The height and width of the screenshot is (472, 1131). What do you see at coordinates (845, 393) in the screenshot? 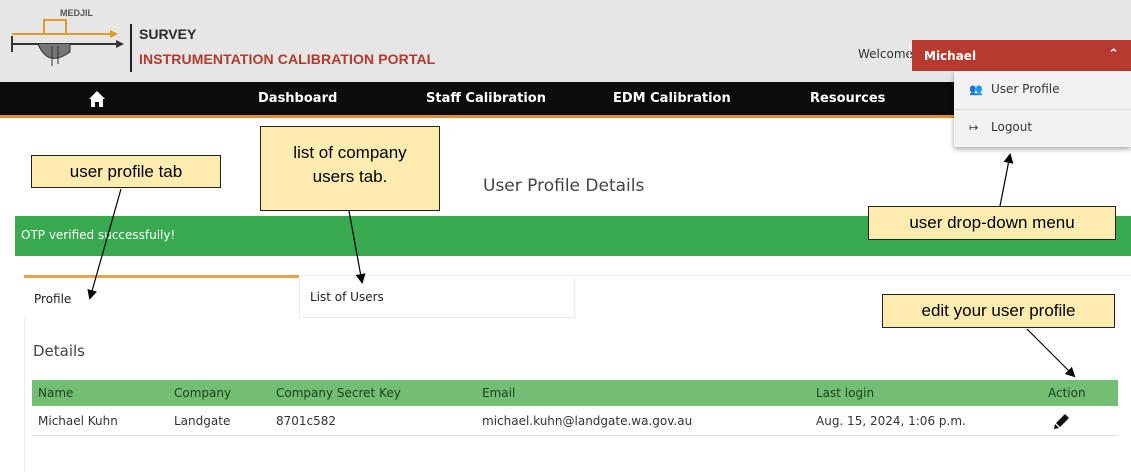
I see `column-header-last-login: Last login` at bounding box center [845, 393].